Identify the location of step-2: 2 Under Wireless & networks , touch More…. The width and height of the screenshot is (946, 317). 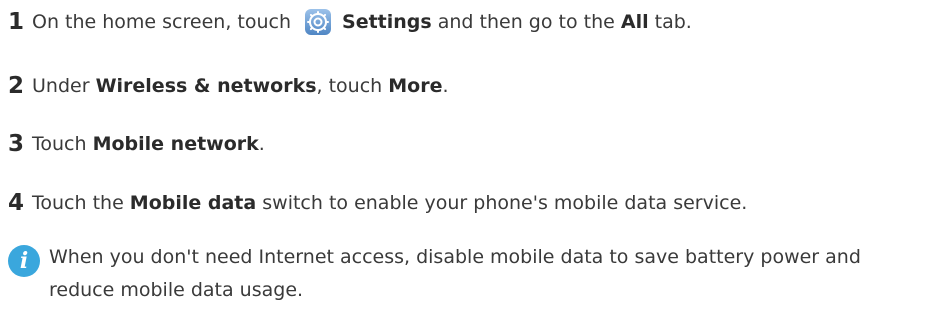
(228, 86).